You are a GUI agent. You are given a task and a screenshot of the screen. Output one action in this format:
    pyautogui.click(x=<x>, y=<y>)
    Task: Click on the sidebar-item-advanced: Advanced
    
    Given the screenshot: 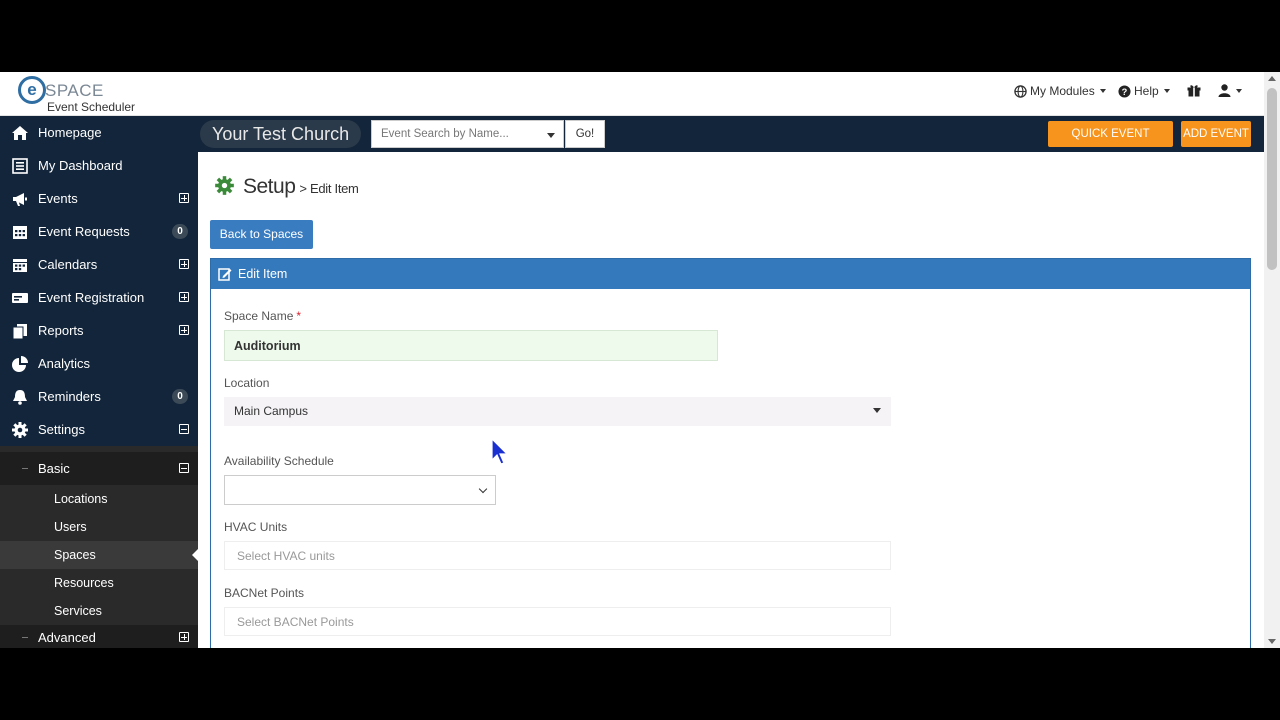 What is the action you would take?
    pyautogui.click(x=99, y=636)
    